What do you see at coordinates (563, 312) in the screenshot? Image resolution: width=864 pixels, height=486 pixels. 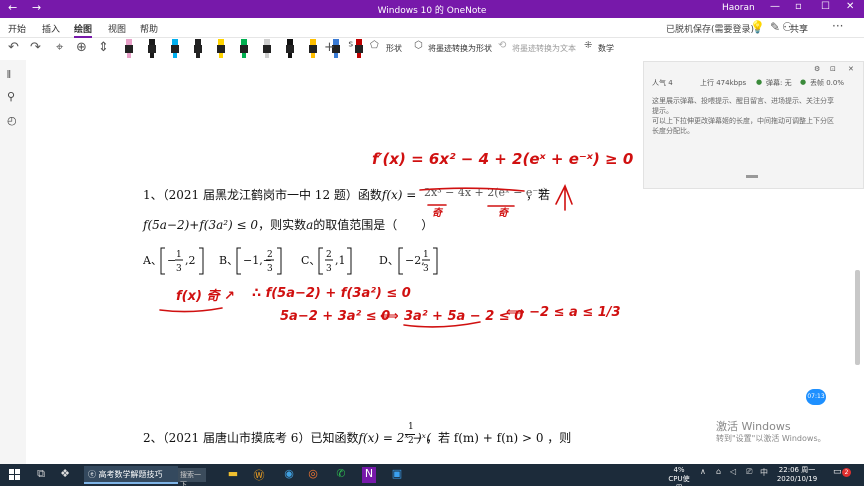 I see `ink-step4: ⟺ −2 ≤ a ≤ 1/3` at bounding box center [563, 312].